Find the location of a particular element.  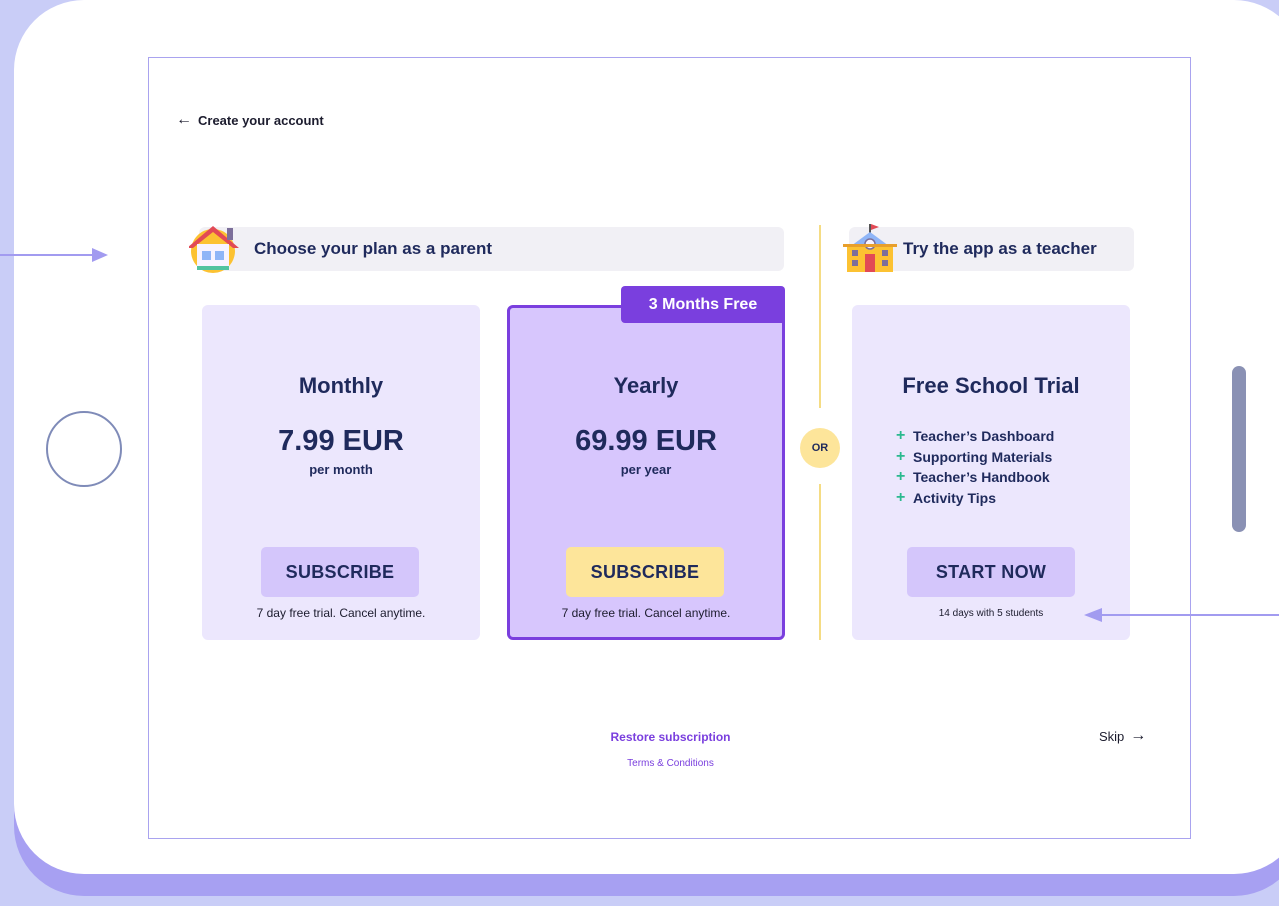

tablet-home-button is located at coordinates (84, 449).